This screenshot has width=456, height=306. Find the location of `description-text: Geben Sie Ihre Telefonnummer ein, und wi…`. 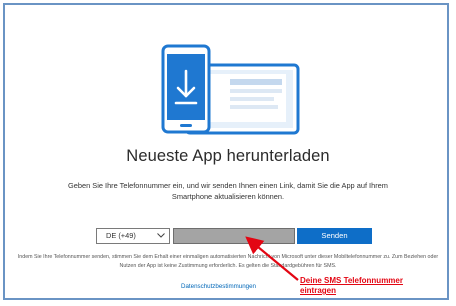

description-text: Geben Sie Ihre Telefonnummer ein, und wi… is located at coordinates (228, 191).